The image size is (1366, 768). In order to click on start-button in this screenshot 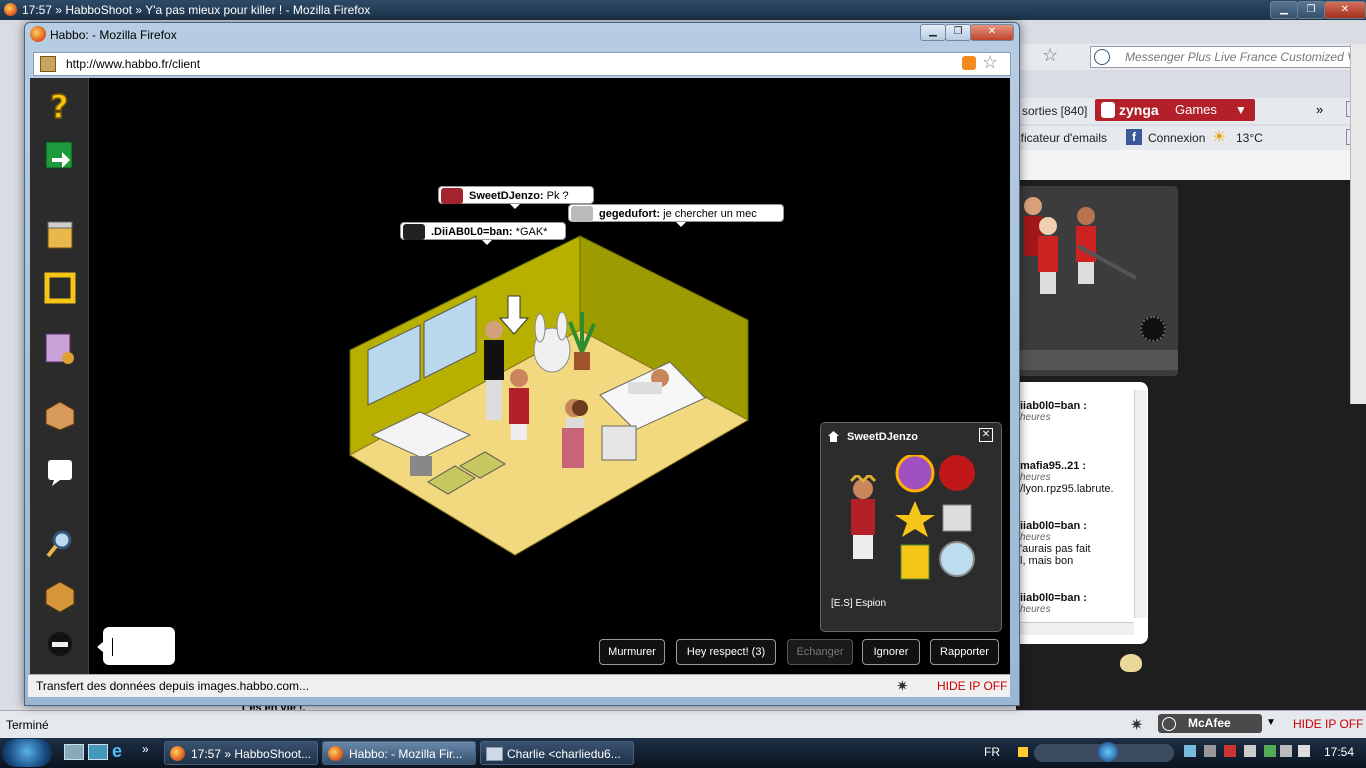, I will do `click(27, 753)`.